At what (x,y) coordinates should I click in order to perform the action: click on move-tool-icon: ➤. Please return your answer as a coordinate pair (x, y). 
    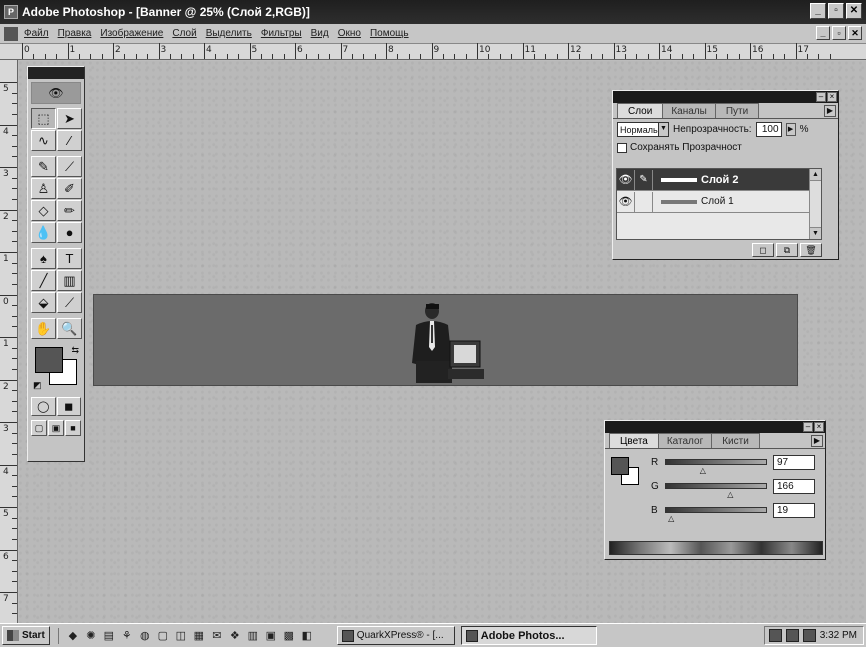
    Looking at the image, I should click on (69, 118).